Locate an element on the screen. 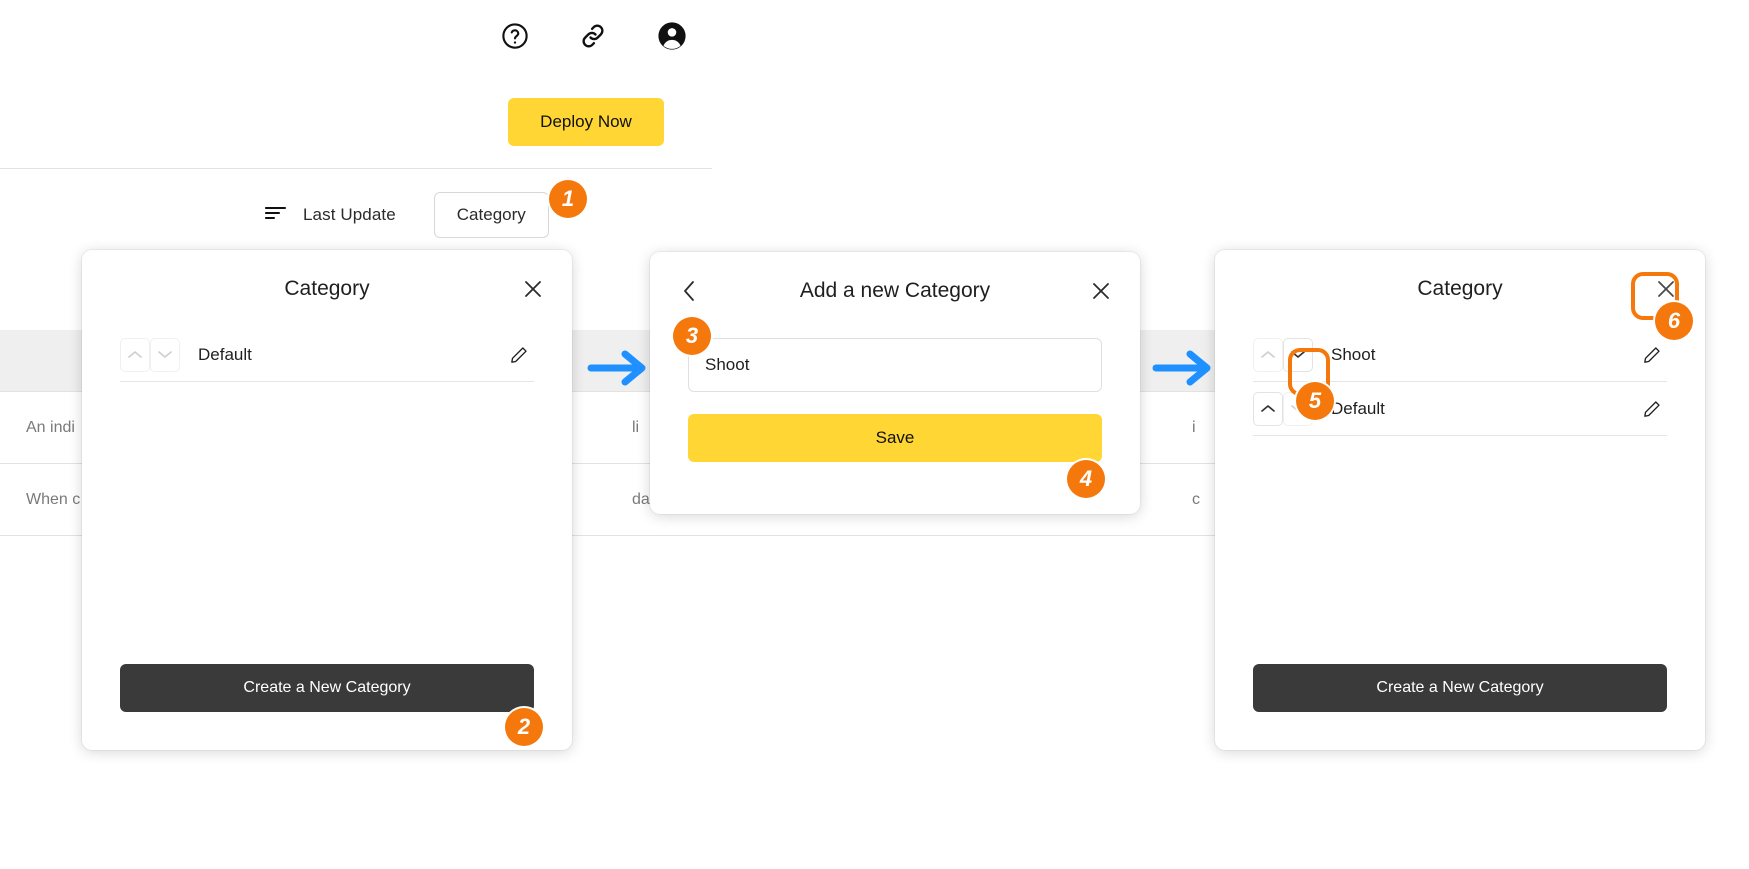 The width and height of the screenshot is (1749, 869). account-icon is located at coordinates (672, 36).